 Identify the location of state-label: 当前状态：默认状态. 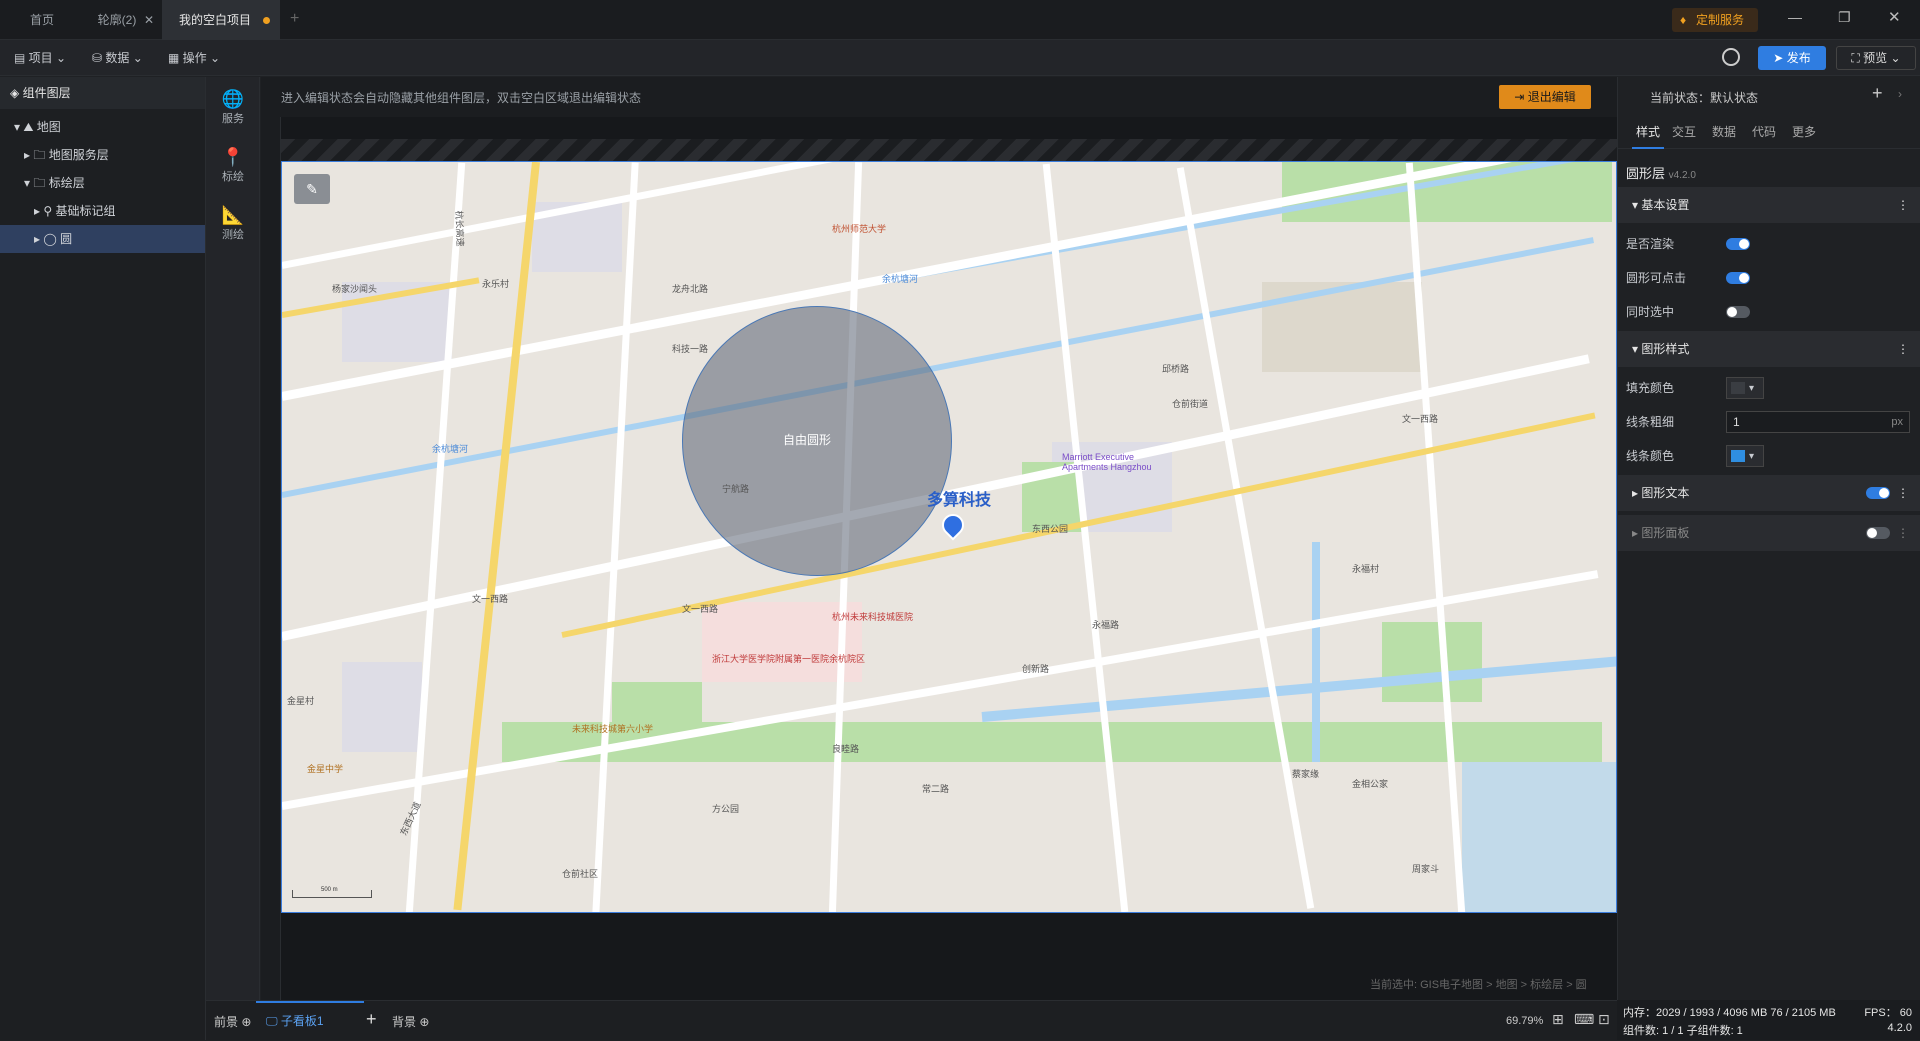
(1704, 97).